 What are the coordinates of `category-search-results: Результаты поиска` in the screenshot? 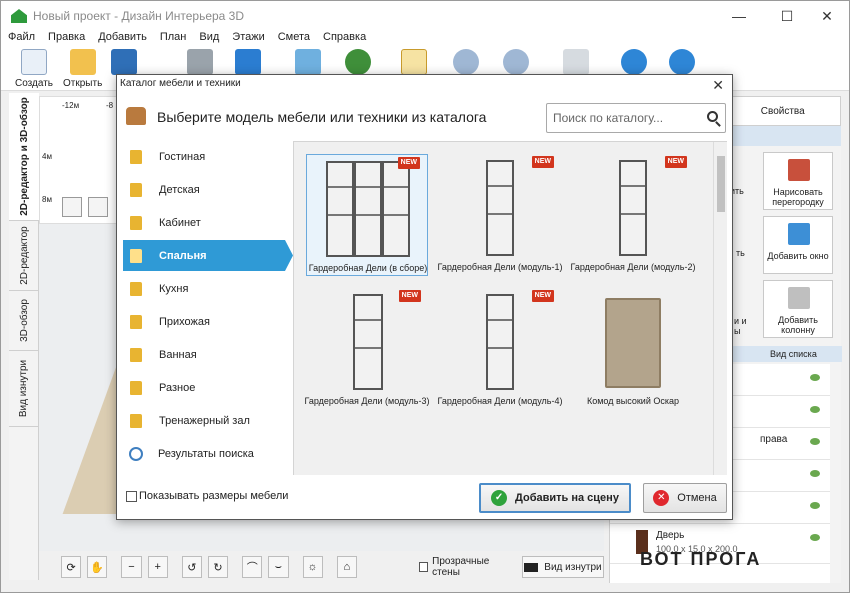 It's located at (208, 453).